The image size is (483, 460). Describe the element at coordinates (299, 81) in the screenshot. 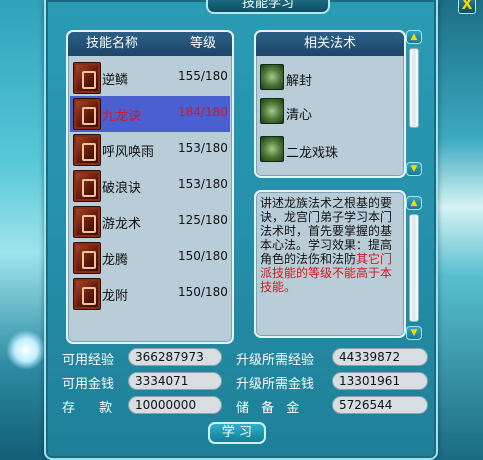

I see `spell-name: 解封` at that location.